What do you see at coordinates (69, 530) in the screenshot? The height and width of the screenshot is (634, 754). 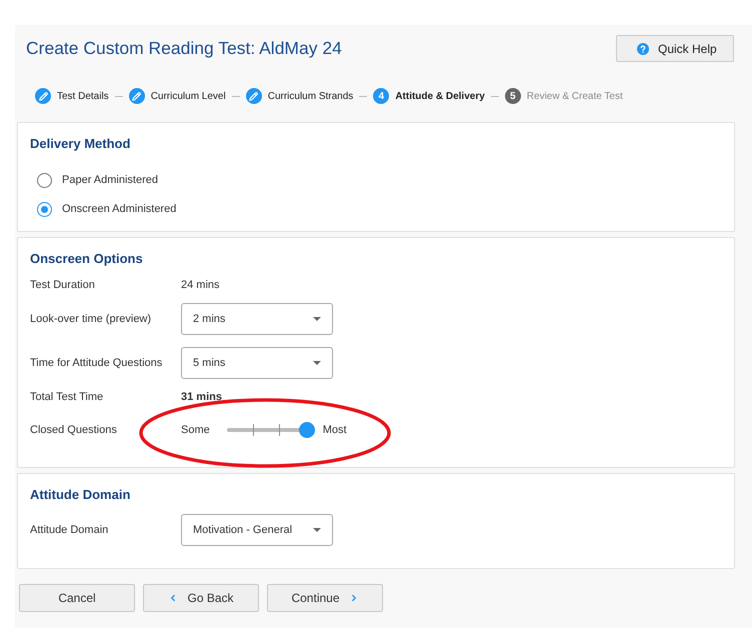 I see `field-label: Attitude Domain` at bounding box center [69, 530].